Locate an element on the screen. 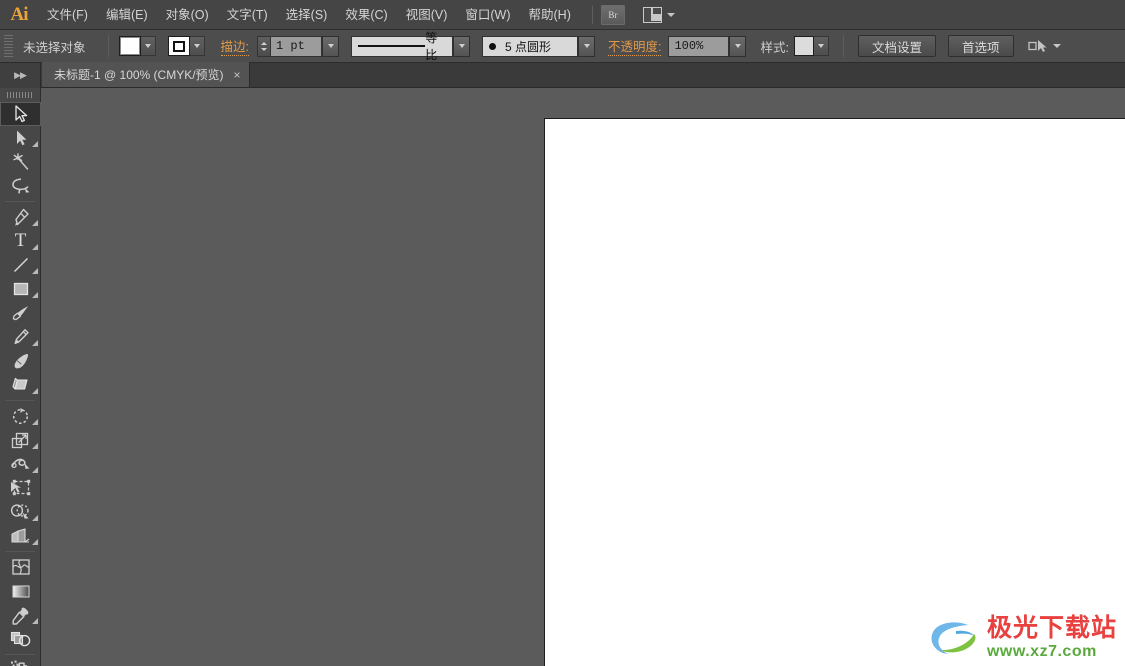 Image resolution: width=1125 pixels, height=666 pixels. tool-mesh is located at coordinates (20, 567).